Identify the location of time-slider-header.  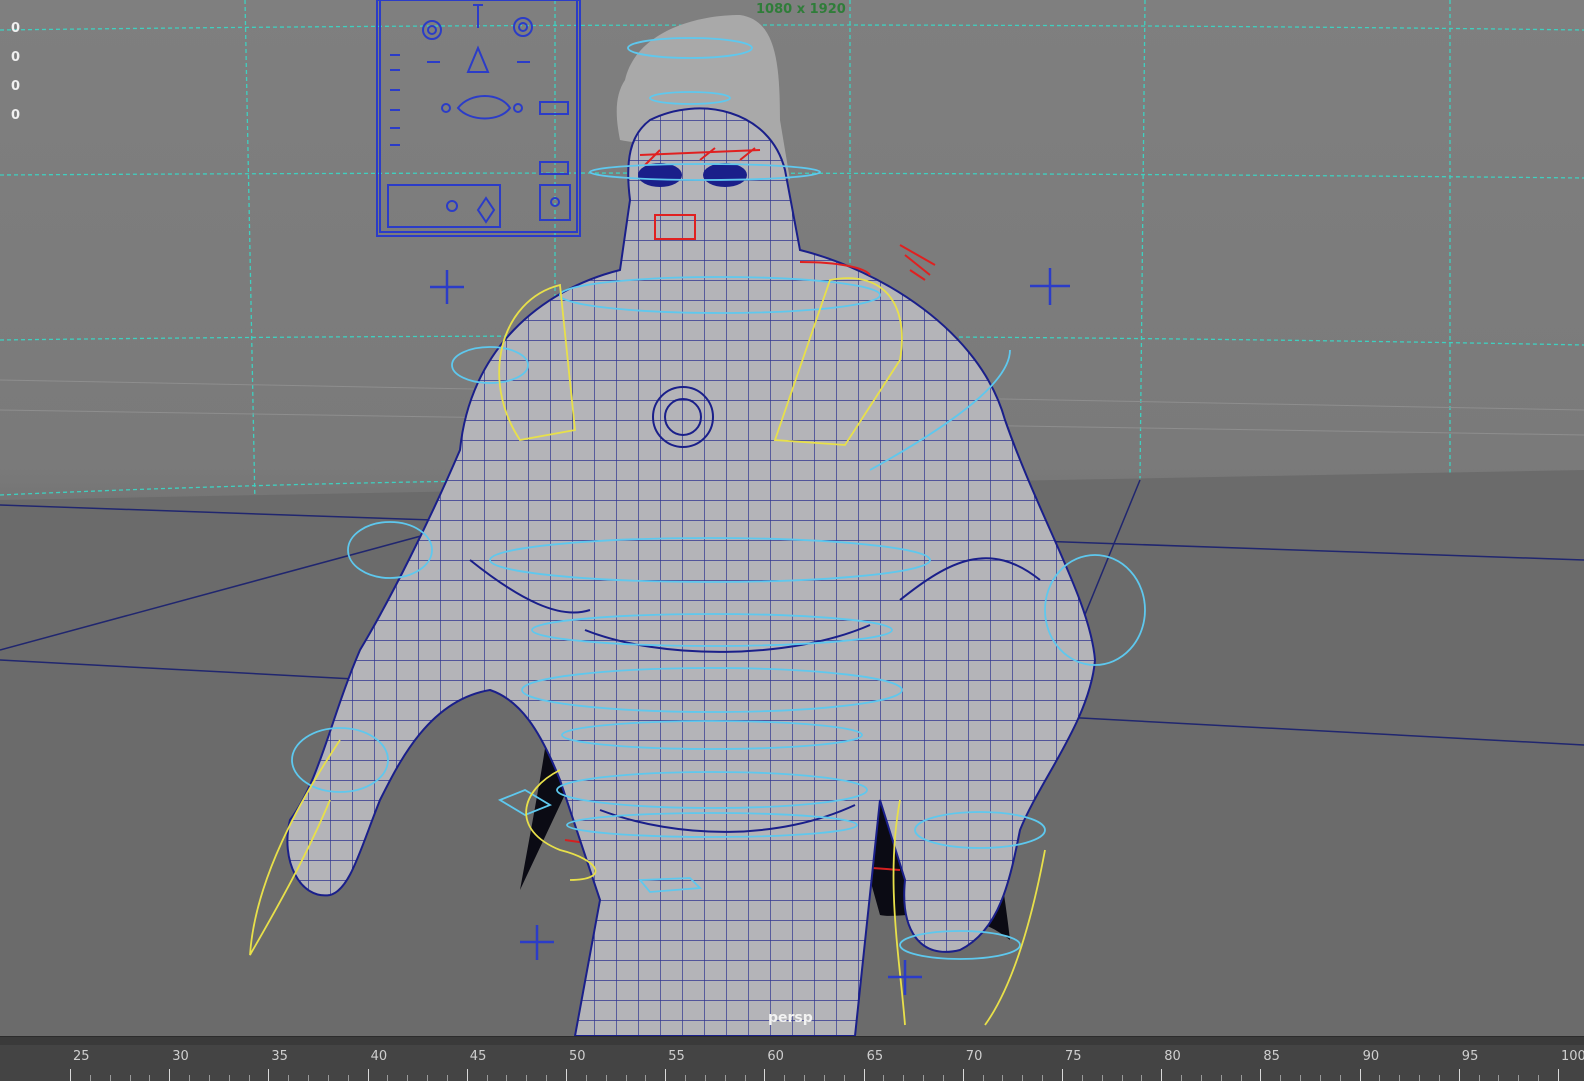
(792, 1041).